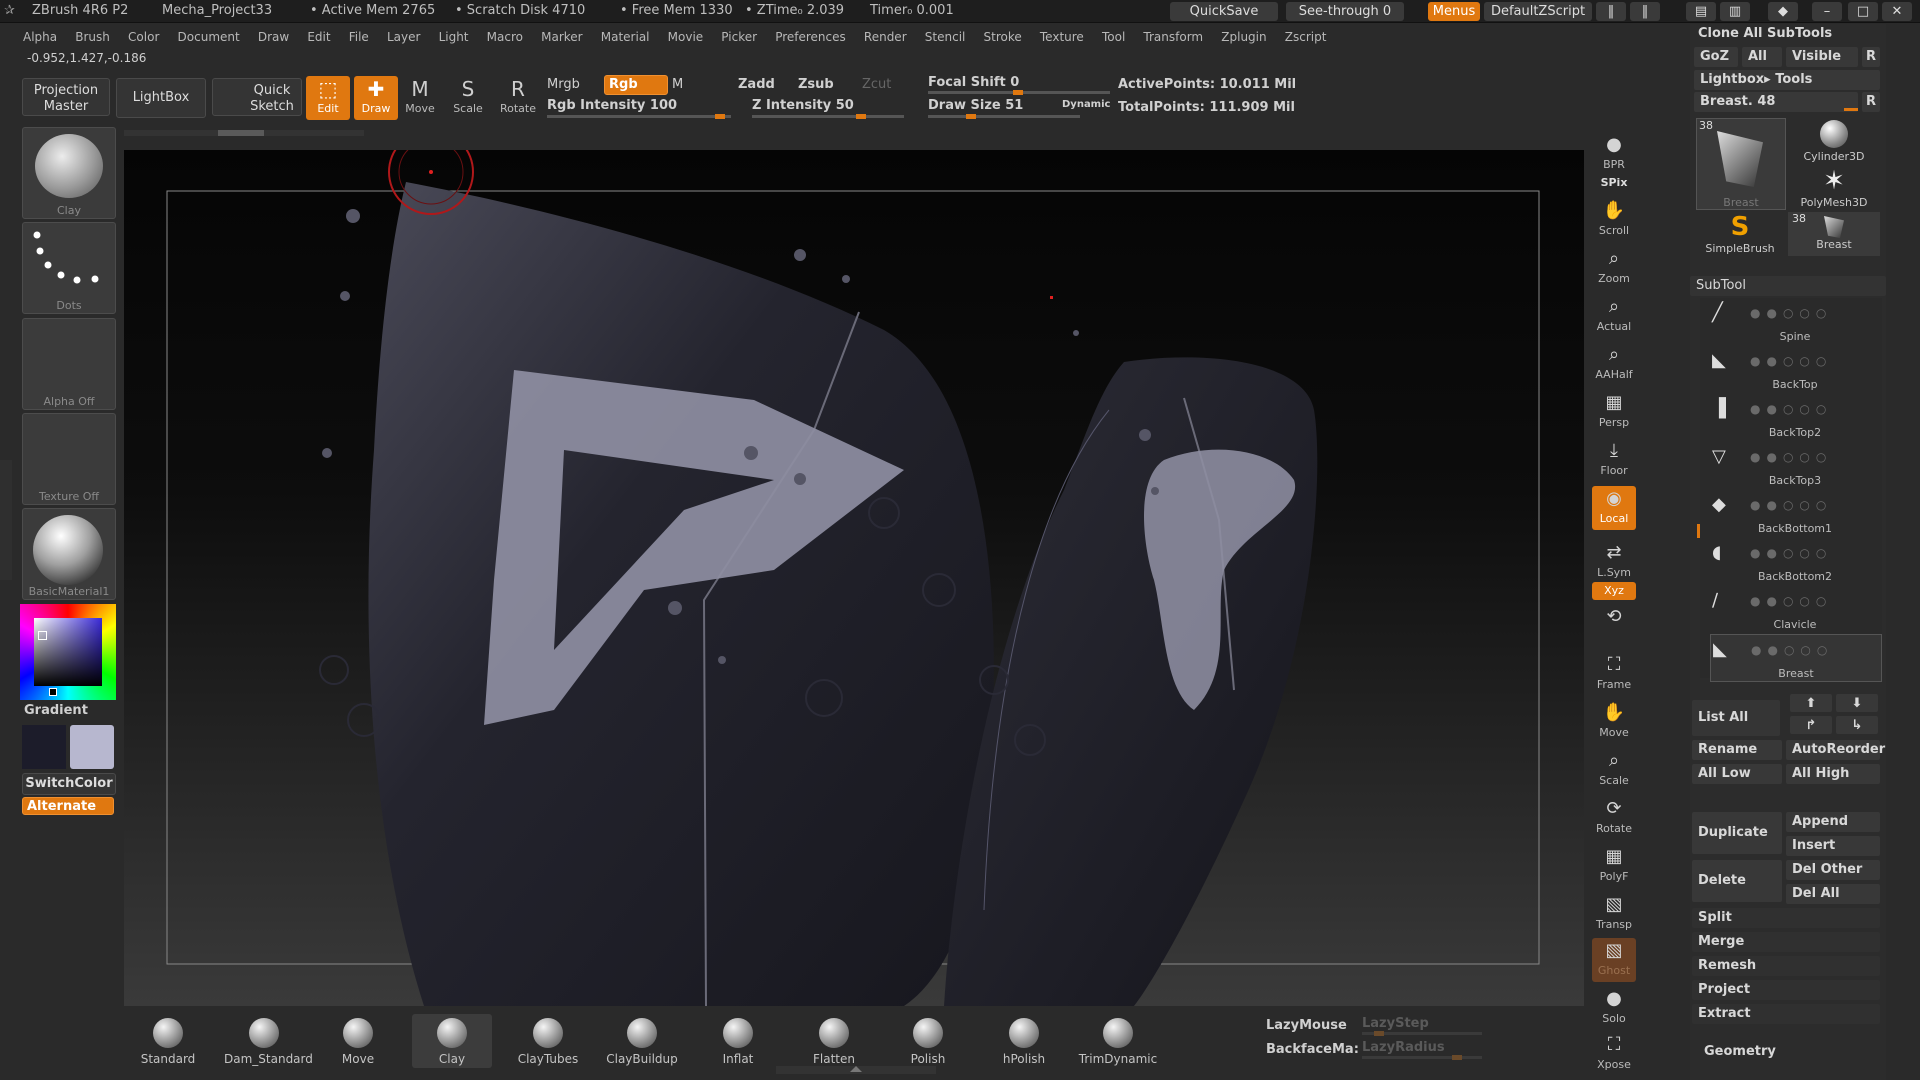 The image size is (1920, 1080). I want to click on bpr-button: ● BPR, so click(1614, 154).